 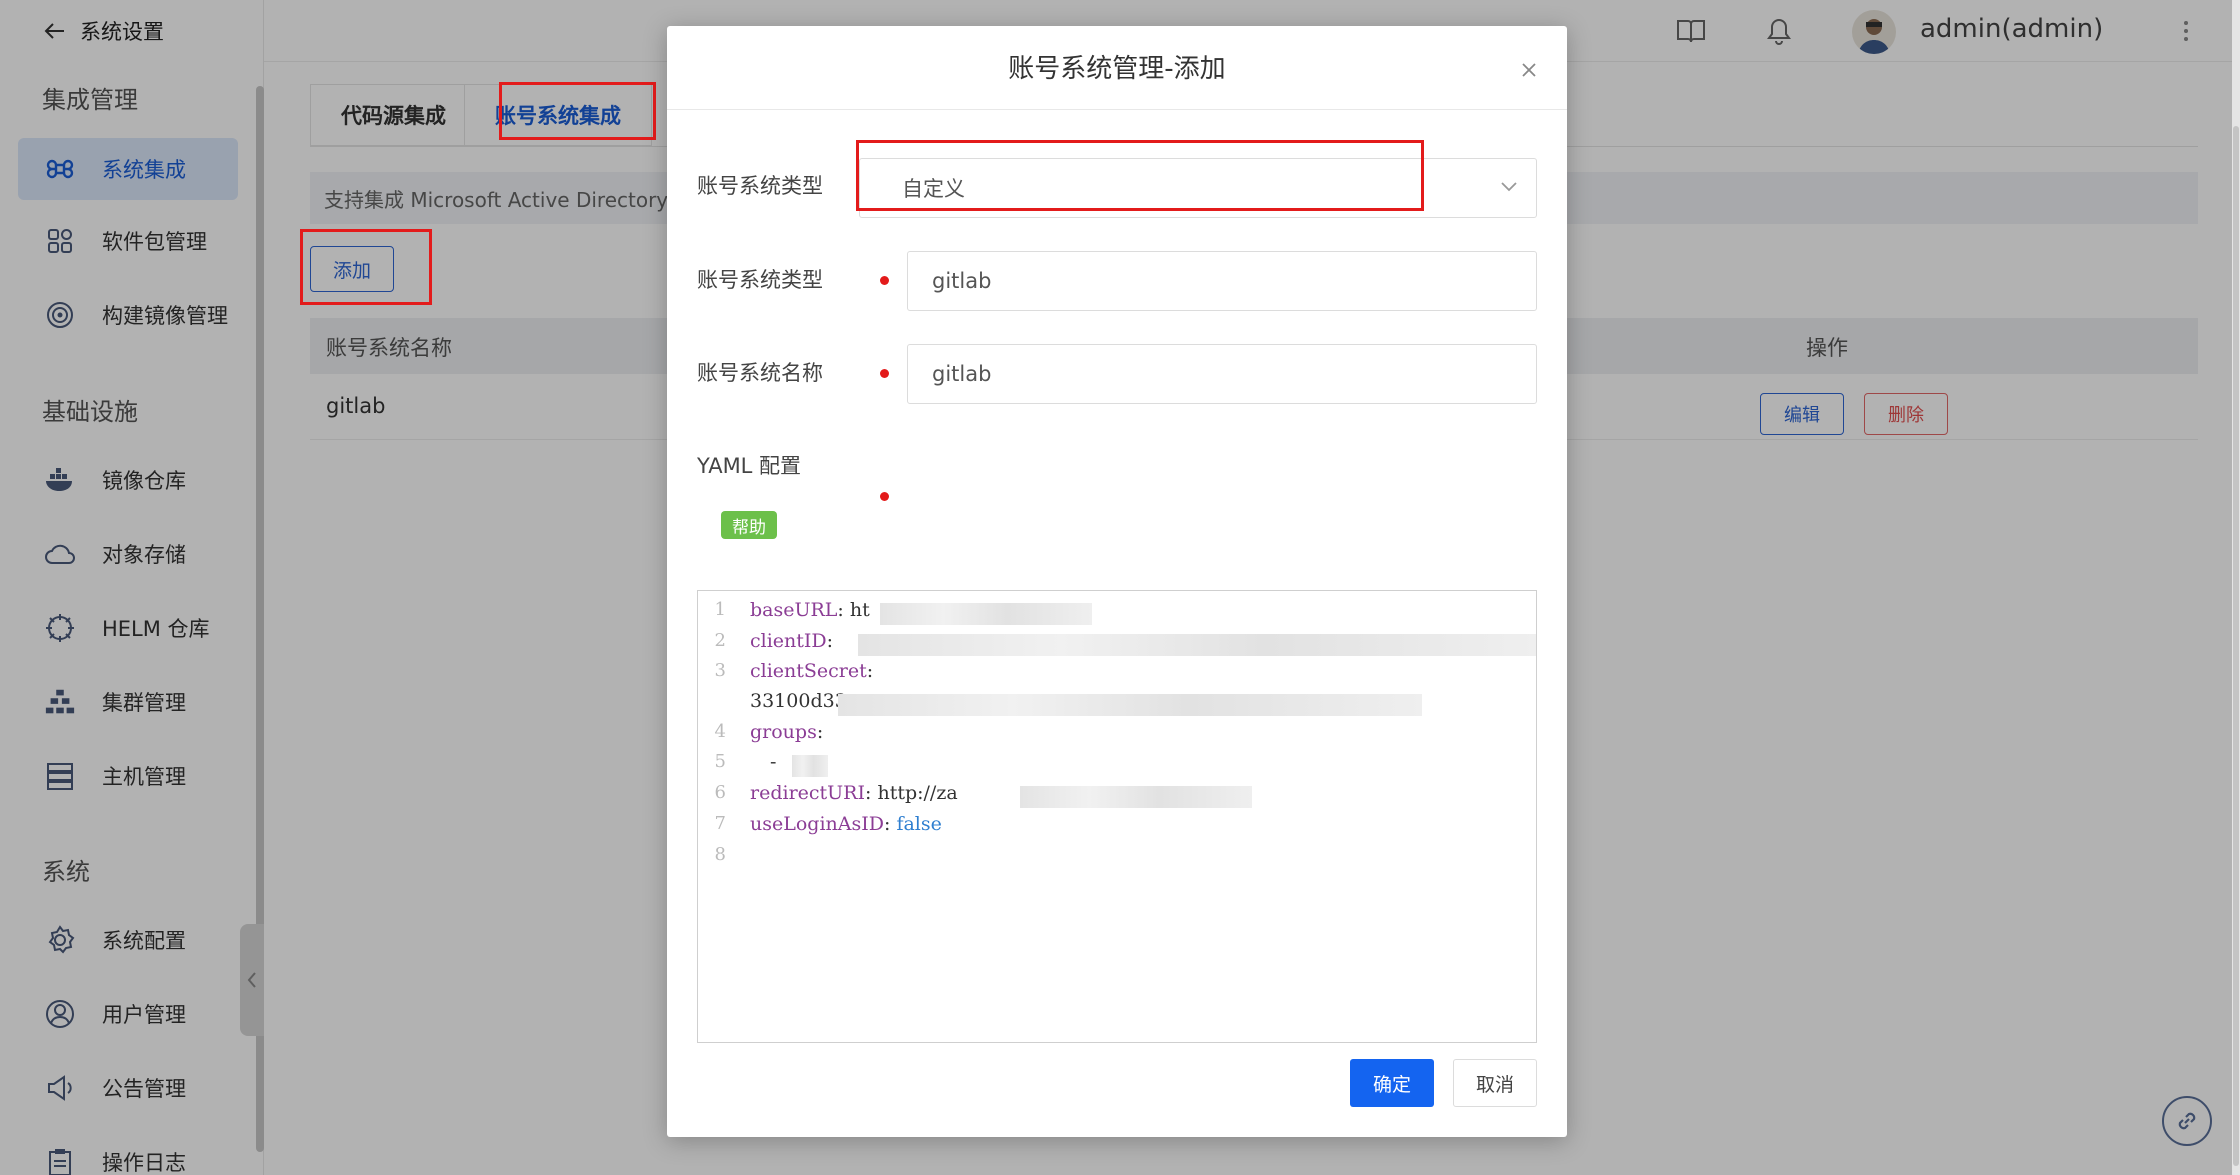 What do you see at coordinates (1392, 1083) in the screenshot?
I see `confirm-button: 确定` at bounding box center [1392, 1083].